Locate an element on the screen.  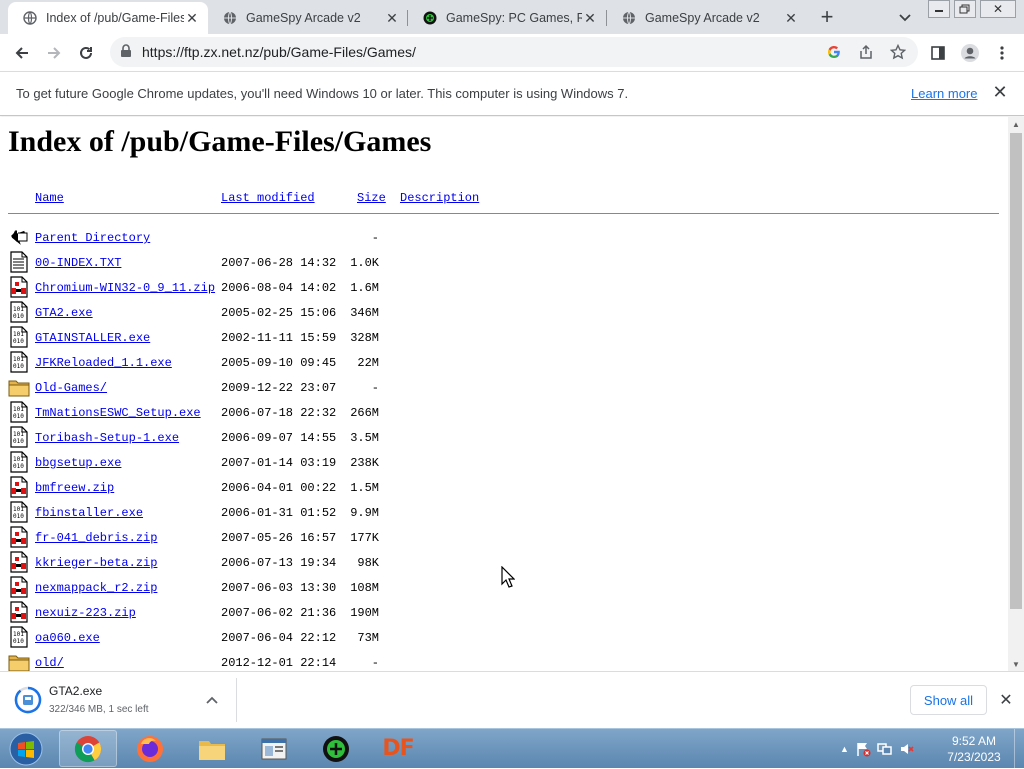
column-header-size: Size is located at coordinates (371, 199).